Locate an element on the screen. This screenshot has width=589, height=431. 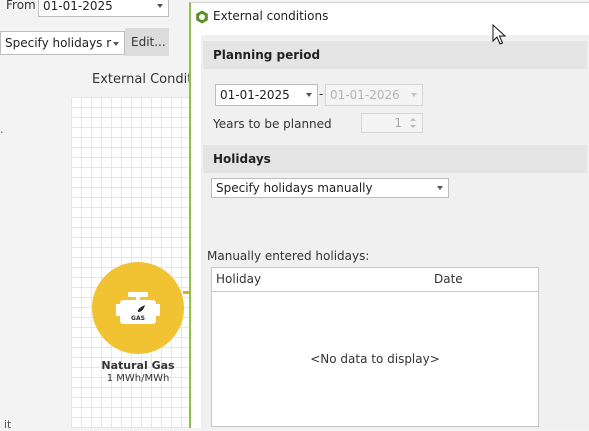
table-empty-message: <No data to display> is located at coordinates (375, 359).